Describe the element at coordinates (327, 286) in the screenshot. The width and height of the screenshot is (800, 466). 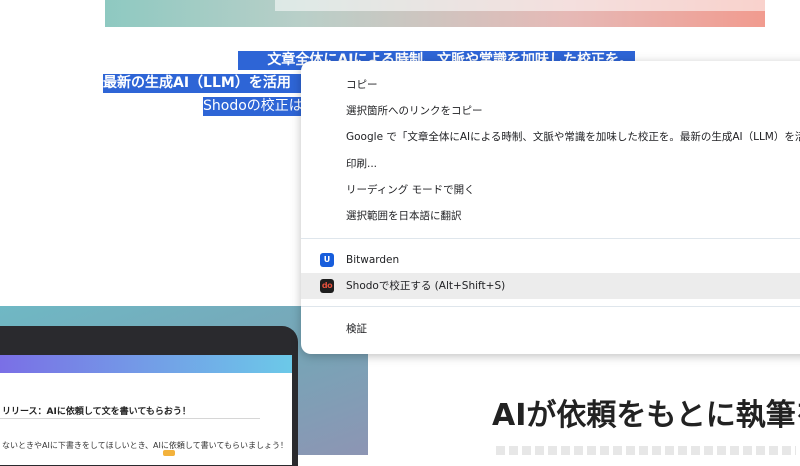
I see `shodo-icon: do` at that location.